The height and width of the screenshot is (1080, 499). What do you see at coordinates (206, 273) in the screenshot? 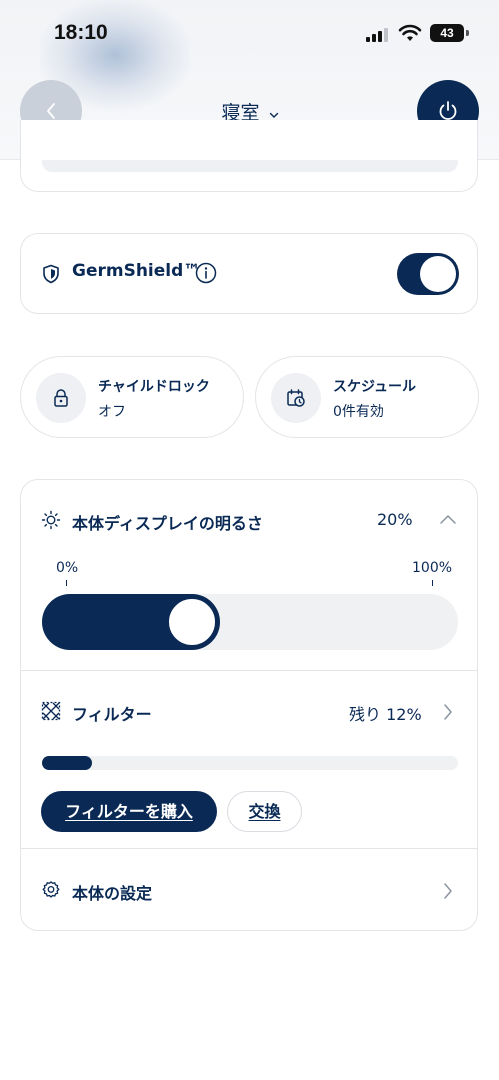
I see `info-icon` at bounding box center [206, 273].